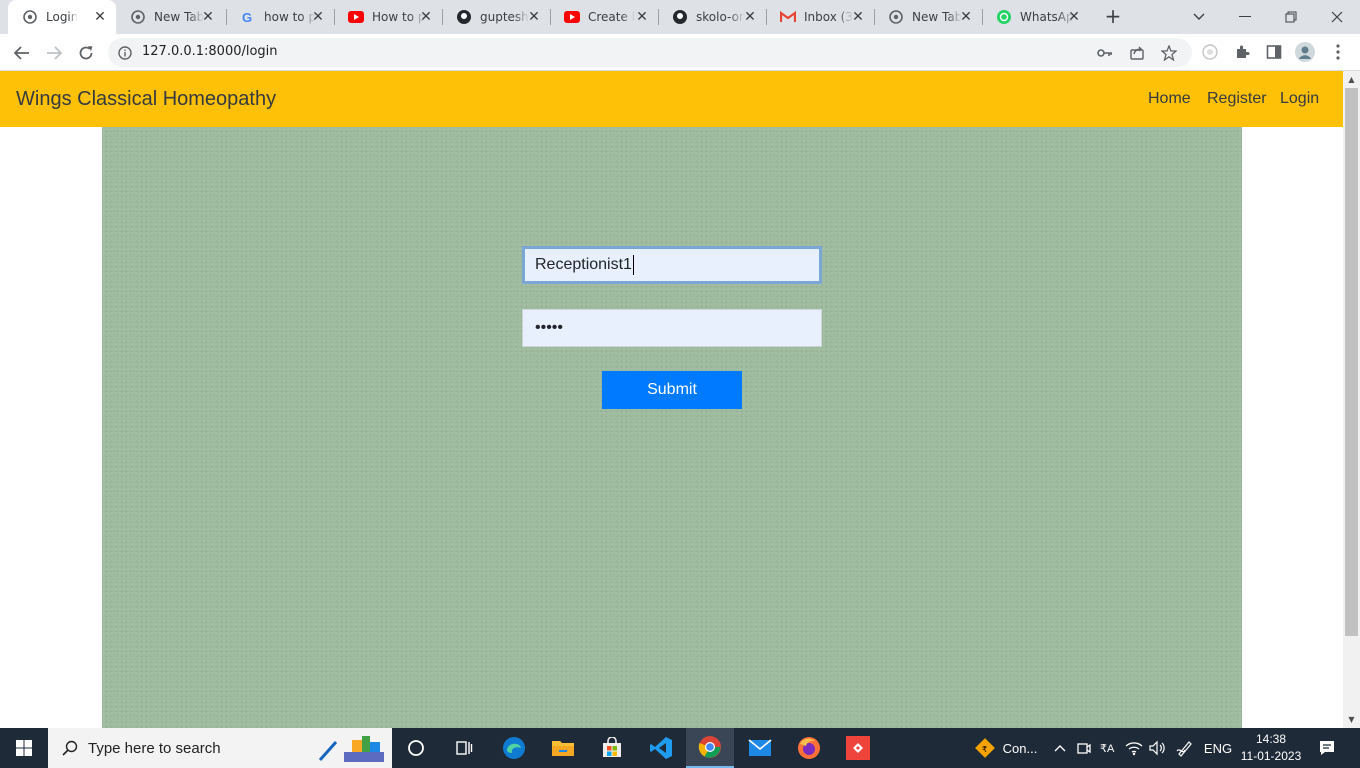  What do you see at coordinates (24, 748) in the screenshot?
I see `windows-start-icon` at bounding box center [24, 748].